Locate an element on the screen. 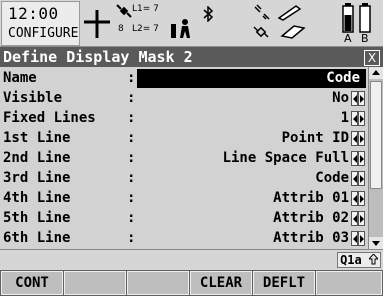  memory-card-icon is located at coordinates (293, 32).